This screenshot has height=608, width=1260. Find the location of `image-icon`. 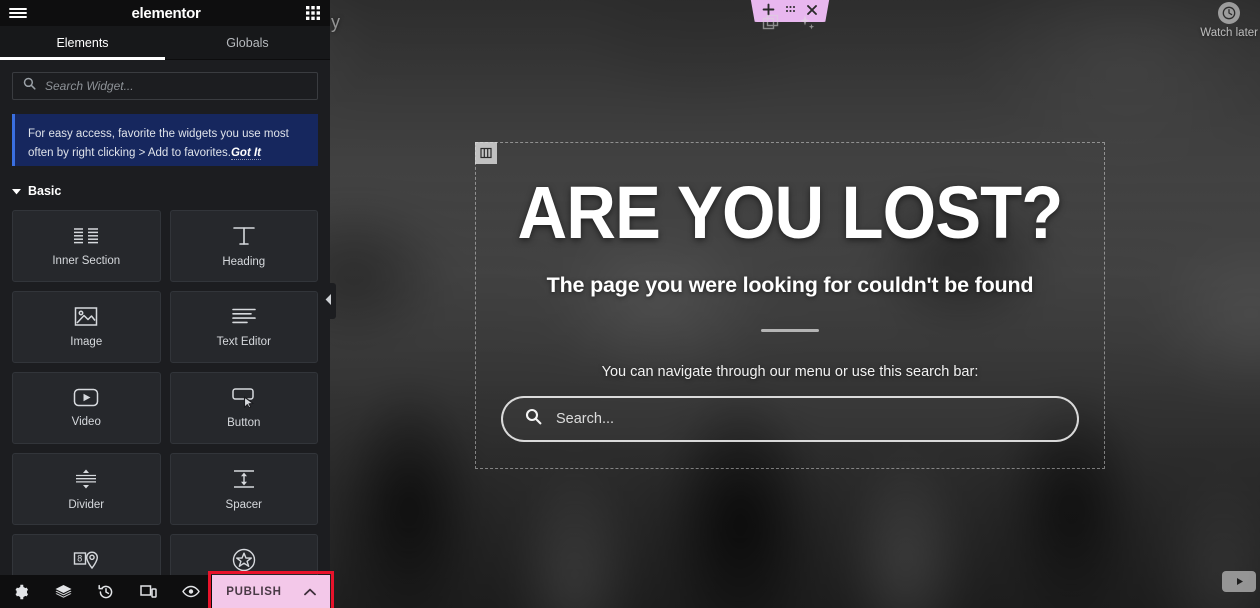

image-icon is located at coordinates (86, 316).